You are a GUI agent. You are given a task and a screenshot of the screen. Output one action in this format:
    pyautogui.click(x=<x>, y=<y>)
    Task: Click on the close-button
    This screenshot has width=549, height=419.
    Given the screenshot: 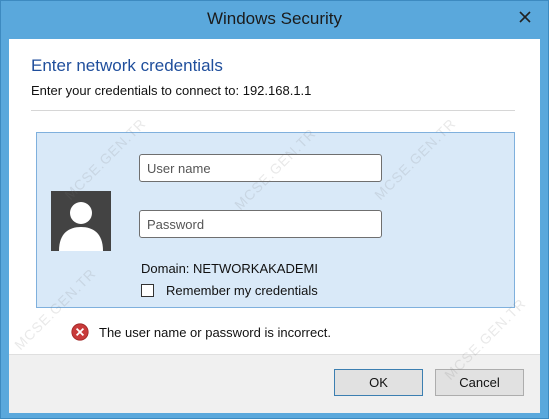 What is the action you would take?
    pyautogui.click(x=525, y=17)
    